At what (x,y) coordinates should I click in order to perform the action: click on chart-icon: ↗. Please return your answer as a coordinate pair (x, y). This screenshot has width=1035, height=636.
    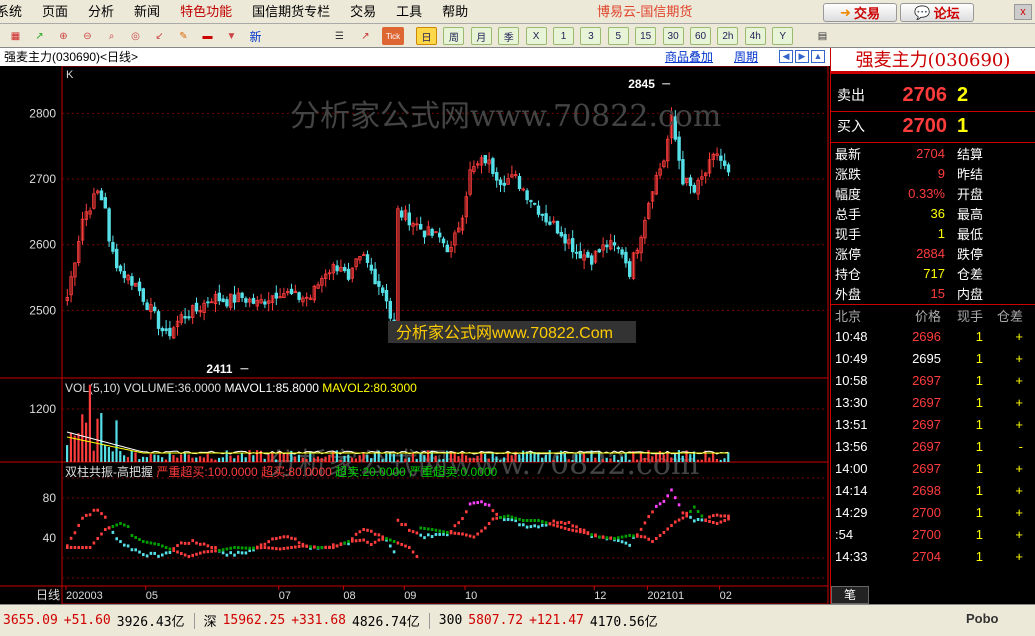
    Looking at the image, I should click on (39, 36).